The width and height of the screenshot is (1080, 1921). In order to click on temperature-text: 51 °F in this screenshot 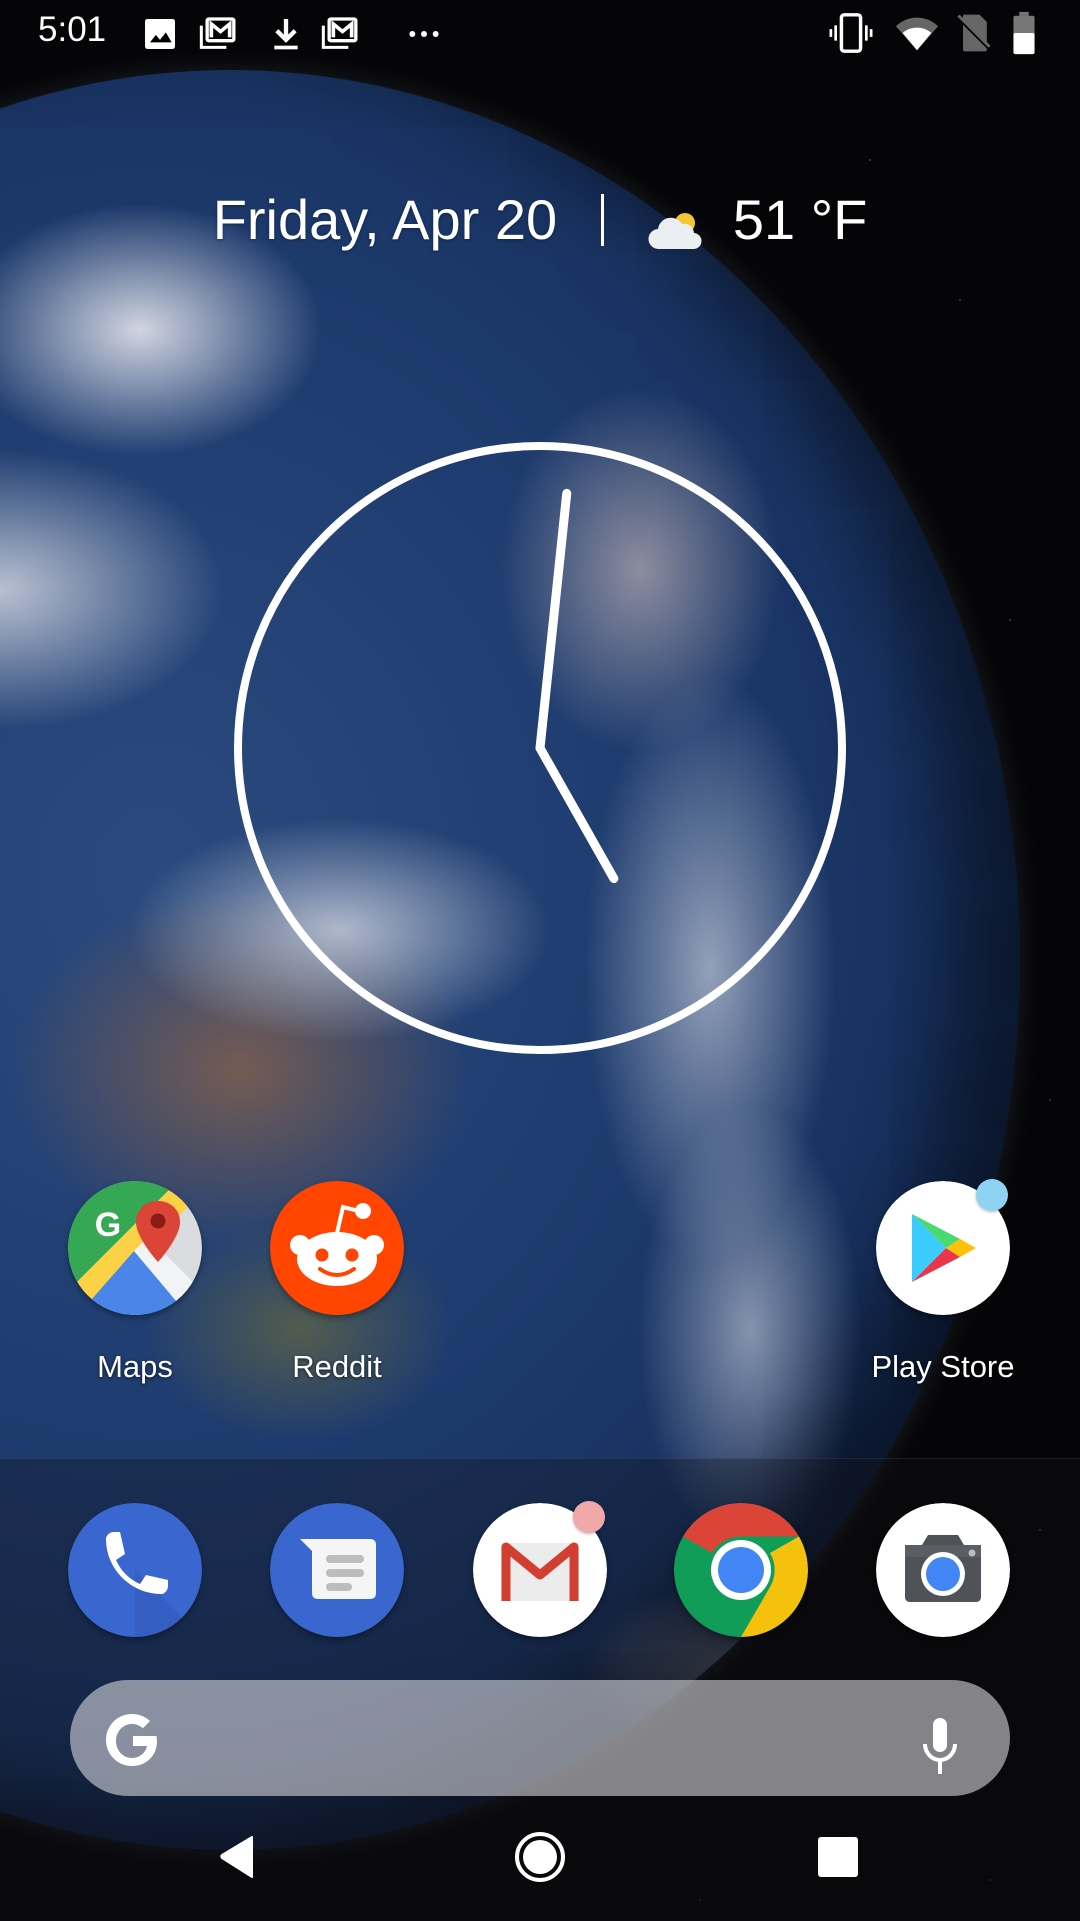, I will do `click(800, 220)`.